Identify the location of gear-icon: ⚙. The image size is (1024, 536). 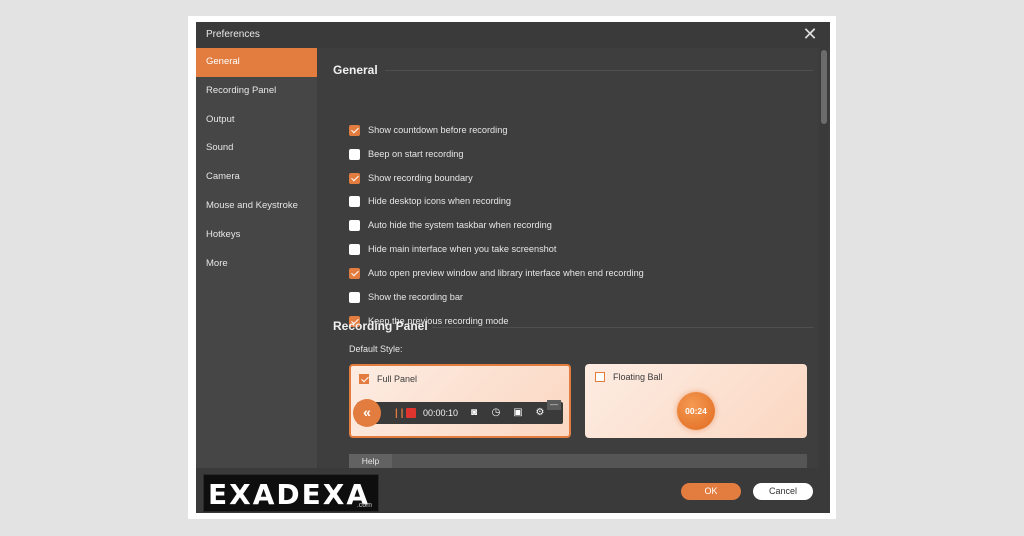
(540, 412).